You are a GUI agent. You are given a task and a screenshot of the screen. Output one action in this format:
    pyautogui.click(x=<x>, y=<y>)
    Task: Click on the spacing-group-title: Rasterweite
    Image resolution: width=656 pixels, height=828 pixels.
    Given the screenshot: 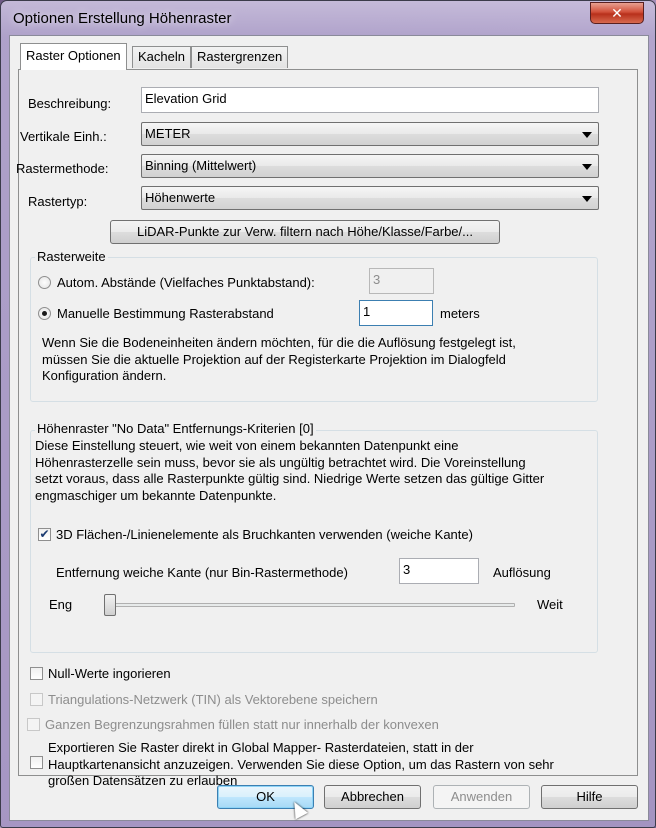 What is the action you would take?
    pyautogui.click(x=71, y=256)
    